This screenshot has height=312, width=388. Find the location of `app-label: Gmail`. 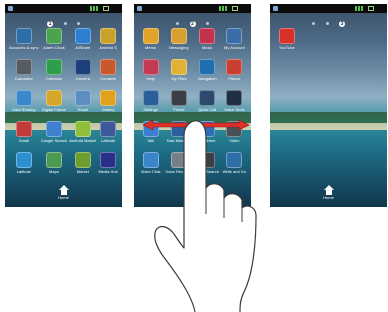

app-label: Gmail is located at coordinates (24, 140).